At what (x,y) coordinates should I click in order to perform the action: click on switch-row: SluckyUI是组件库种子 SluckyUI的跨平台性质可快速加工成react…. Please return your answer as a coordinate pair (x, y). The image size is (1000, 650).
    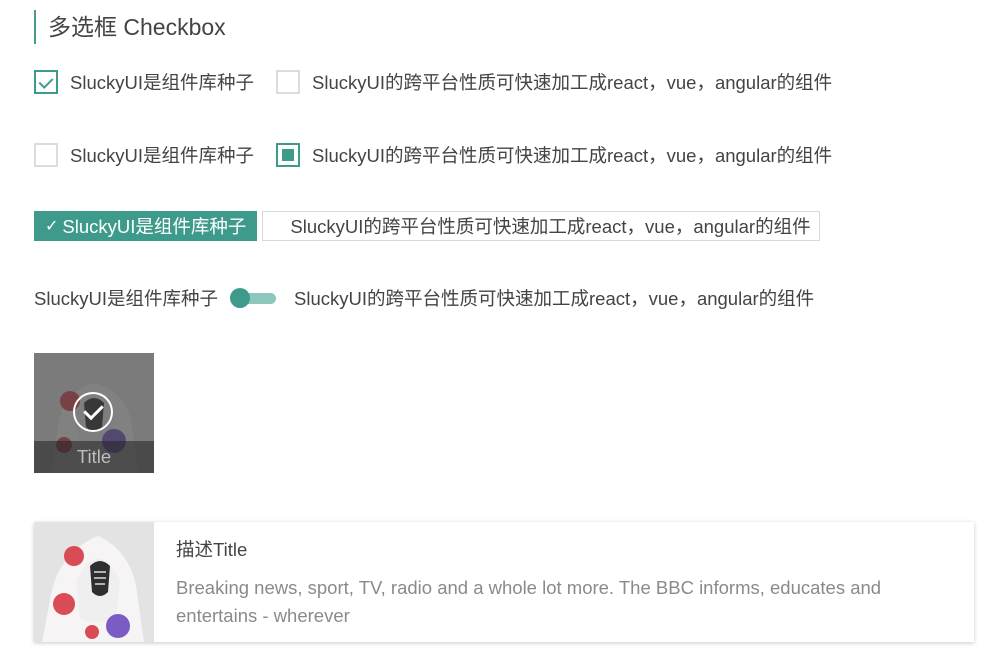
    Looking at the image, I should click on (424, 298).